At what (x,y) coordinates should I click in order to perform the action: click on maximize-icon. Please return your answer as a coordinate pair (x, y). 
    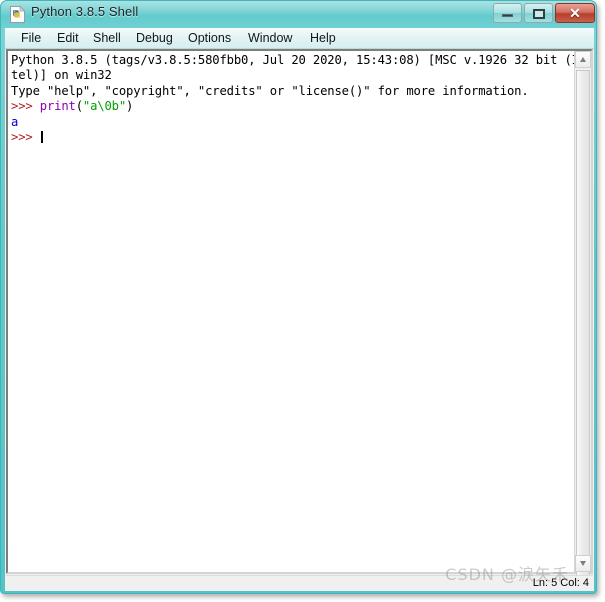
    Looking at the image, I should click on (539, 14).